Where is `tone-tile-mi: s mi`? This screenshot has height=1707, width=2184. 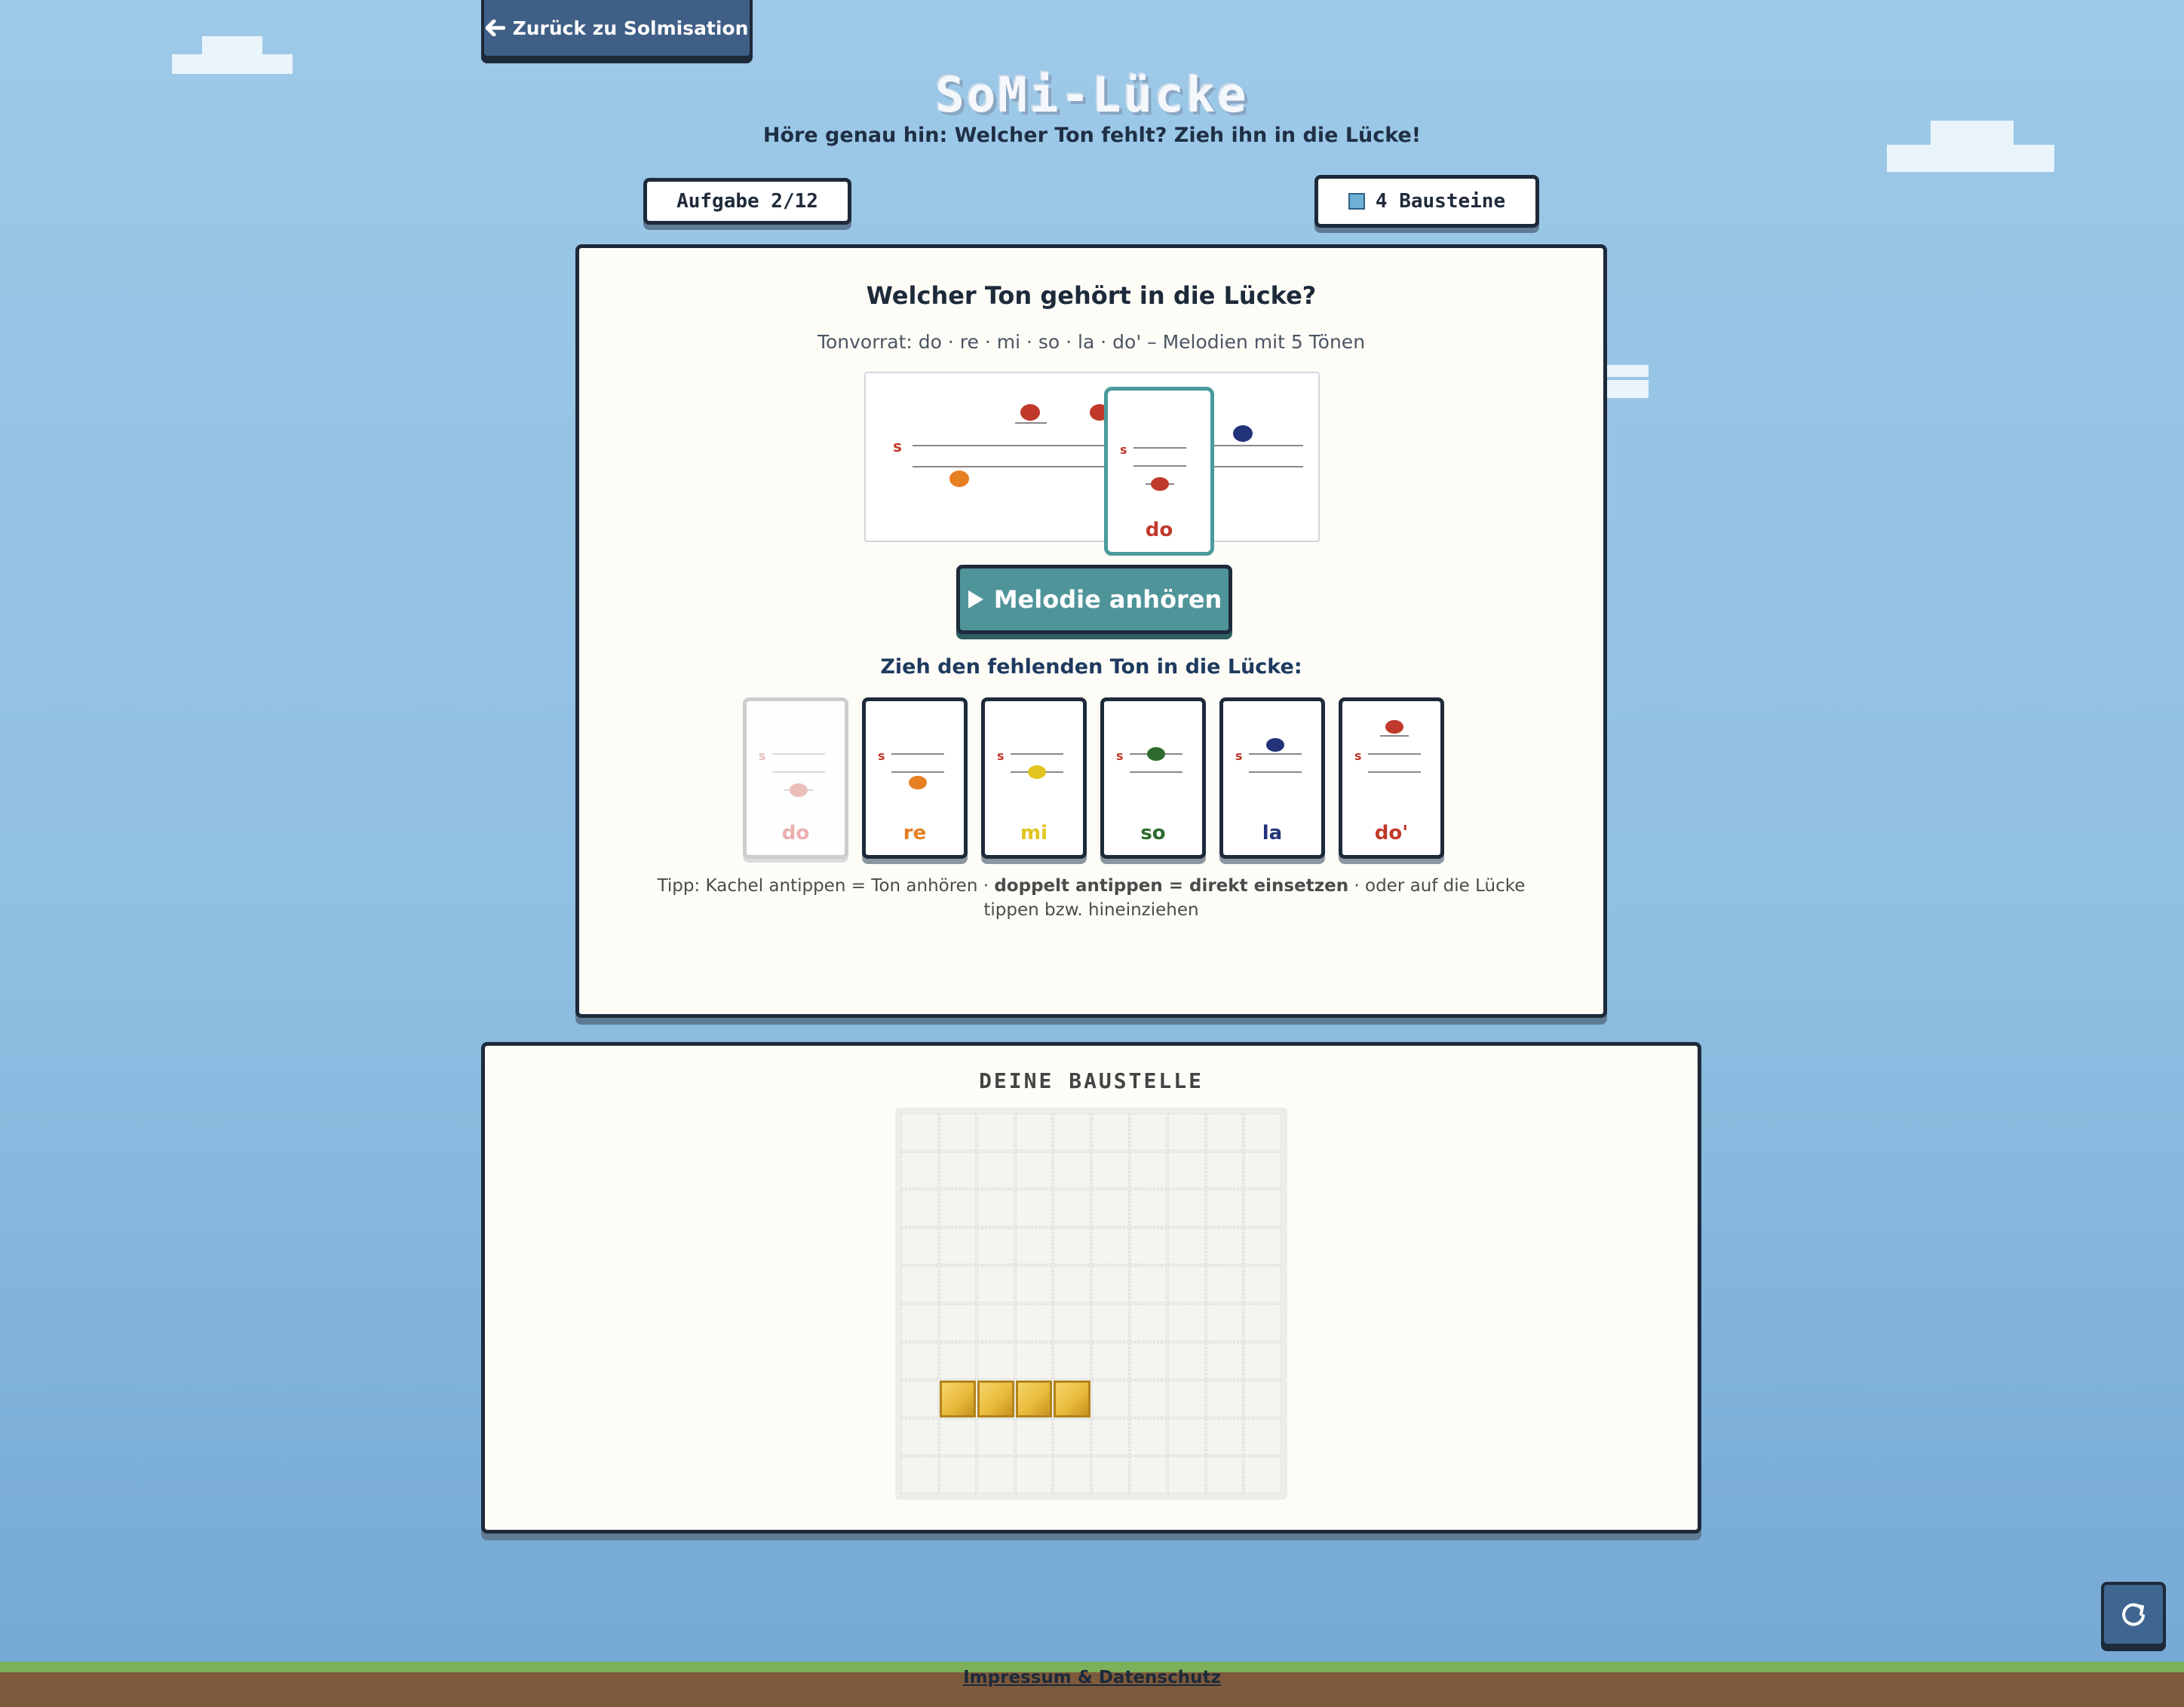
tone-tile-mi: s mi is located at coordinates (1034, 778).